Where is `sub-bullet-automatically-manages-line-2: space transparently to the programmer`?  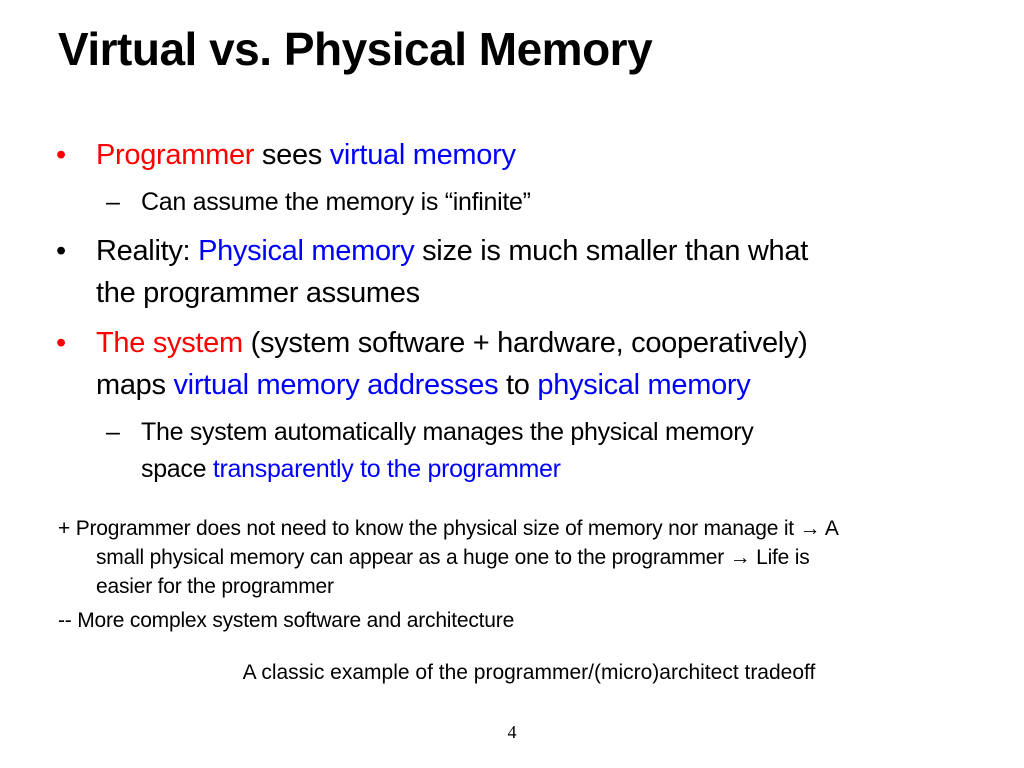 sub-bullet-automatically-manages-line-2: space transparently to the programmer is located at coordinates (351, 469).